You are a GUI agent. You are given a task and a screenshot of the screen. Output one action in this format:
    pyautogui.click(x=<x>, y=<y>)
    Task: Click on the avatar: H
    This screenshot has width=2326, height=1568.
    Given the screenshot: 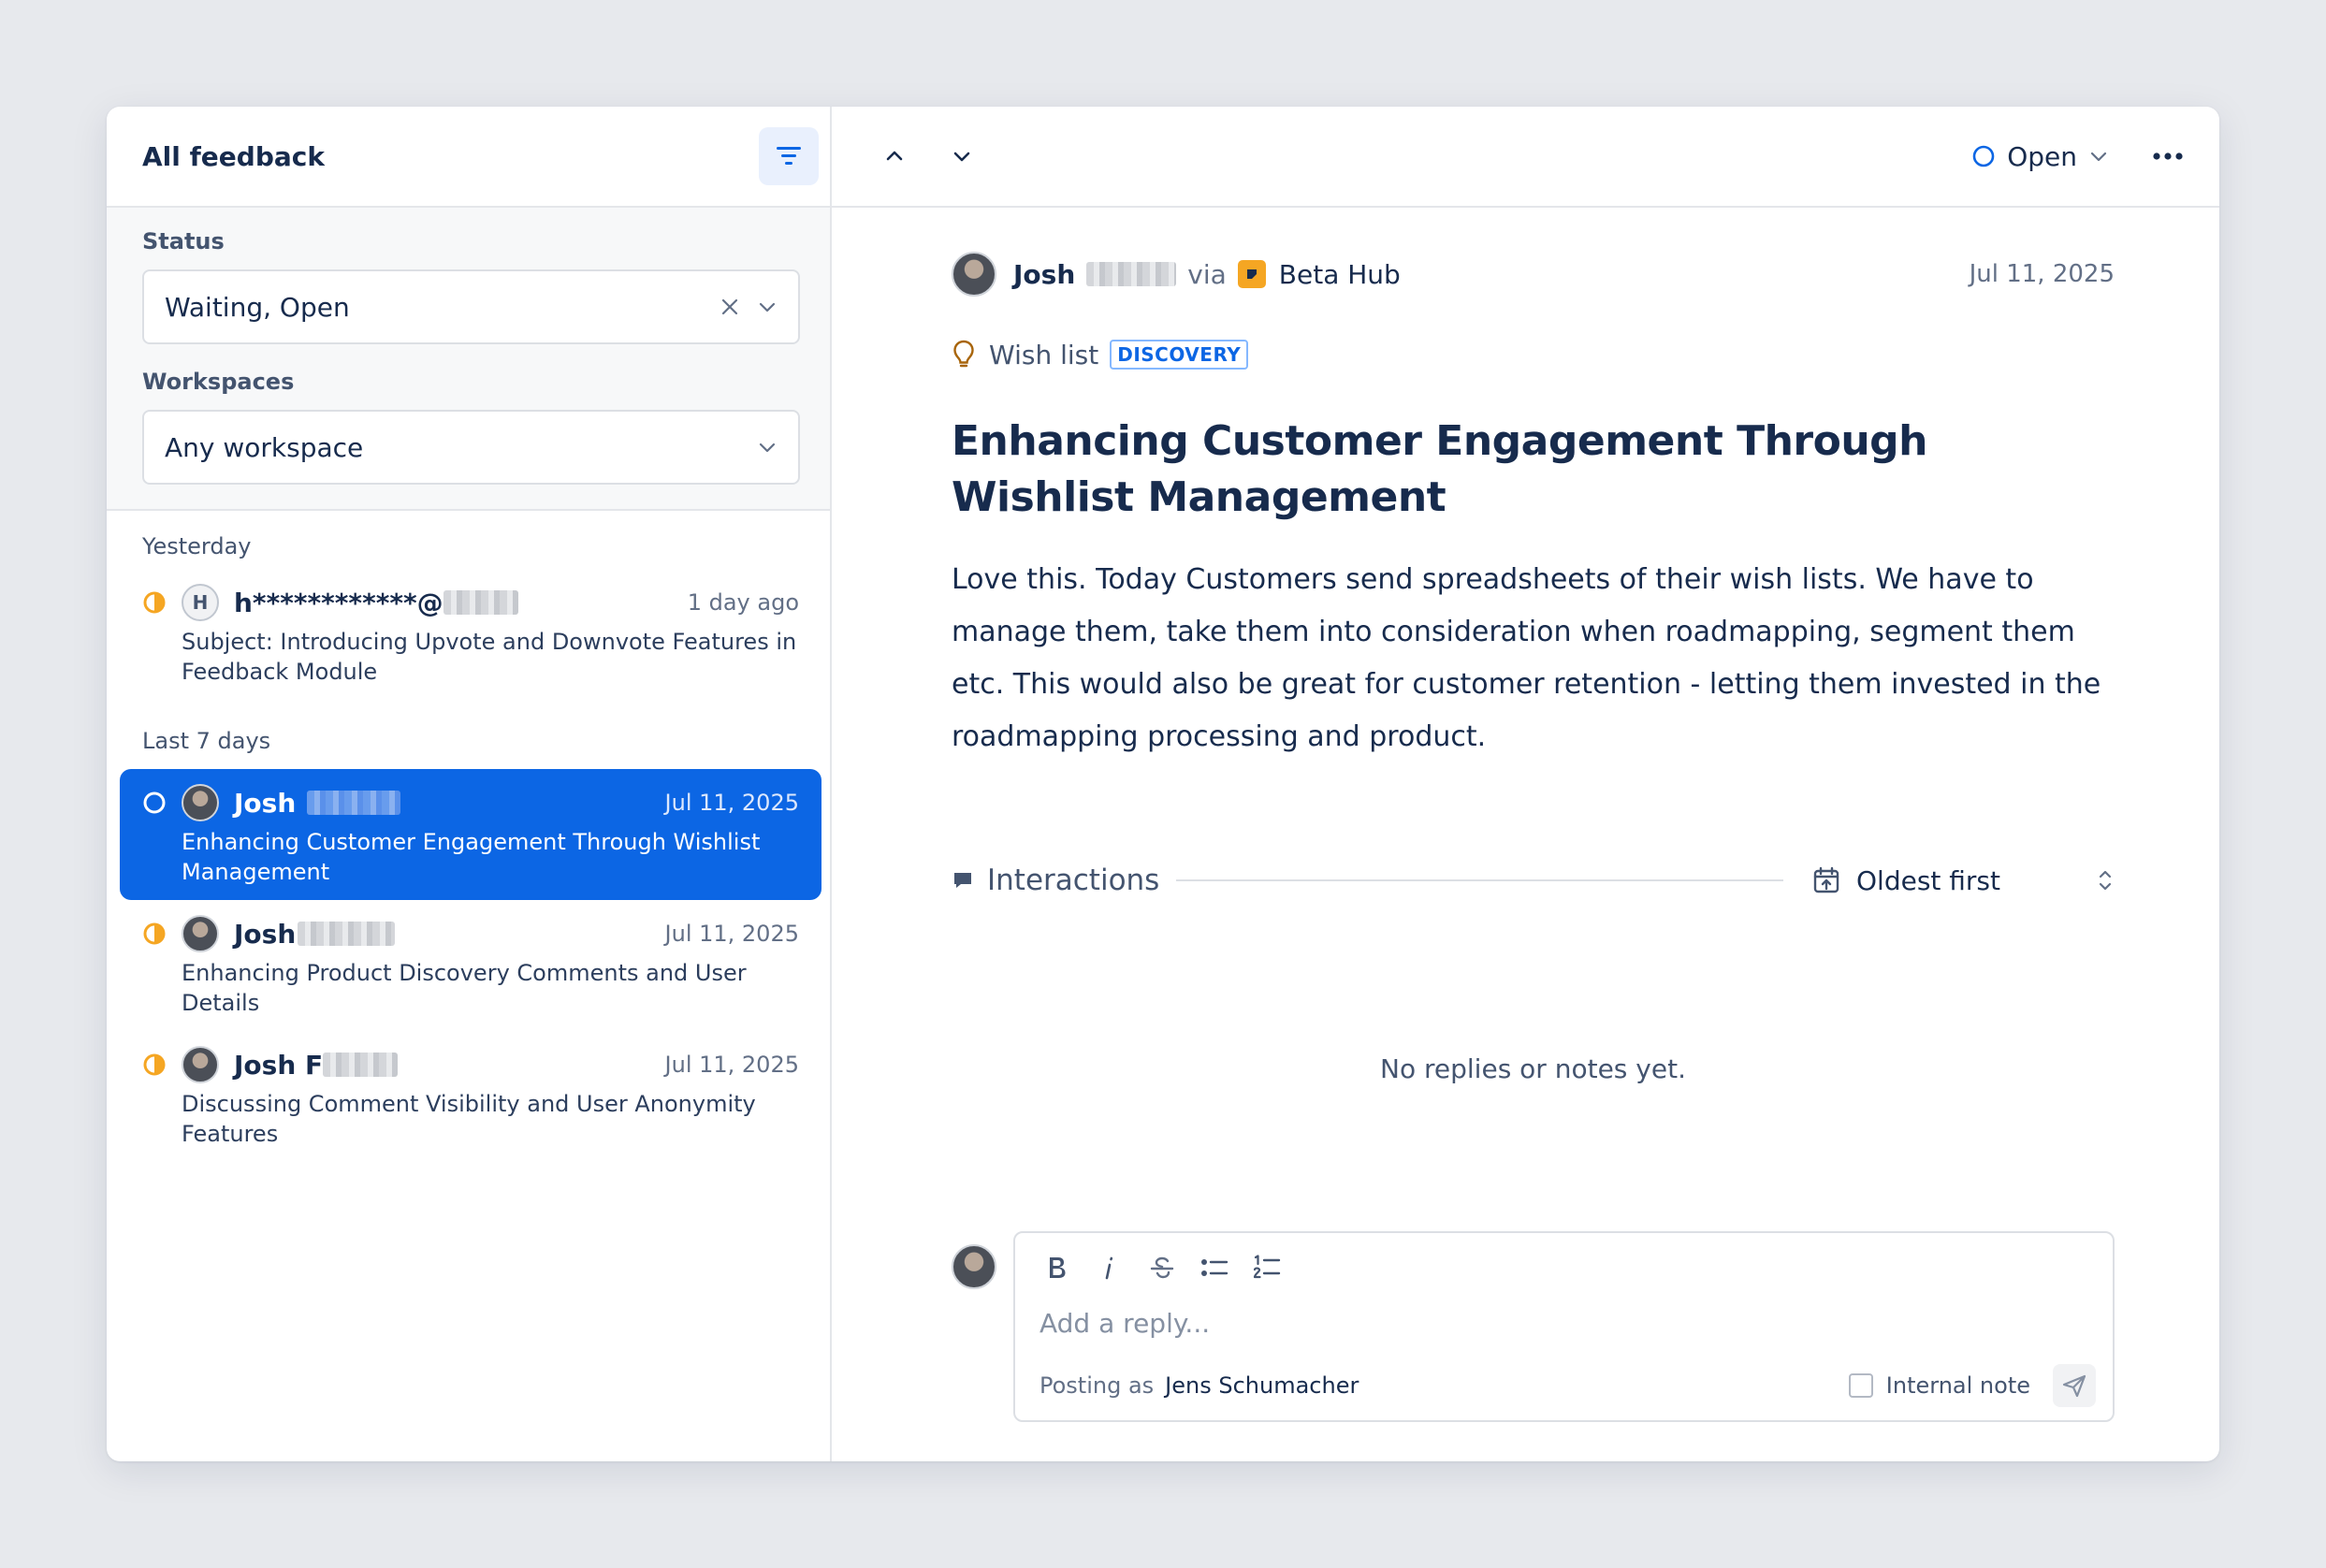 What is the action you would take?
    pyautogui.click(x=200, y=603)
    